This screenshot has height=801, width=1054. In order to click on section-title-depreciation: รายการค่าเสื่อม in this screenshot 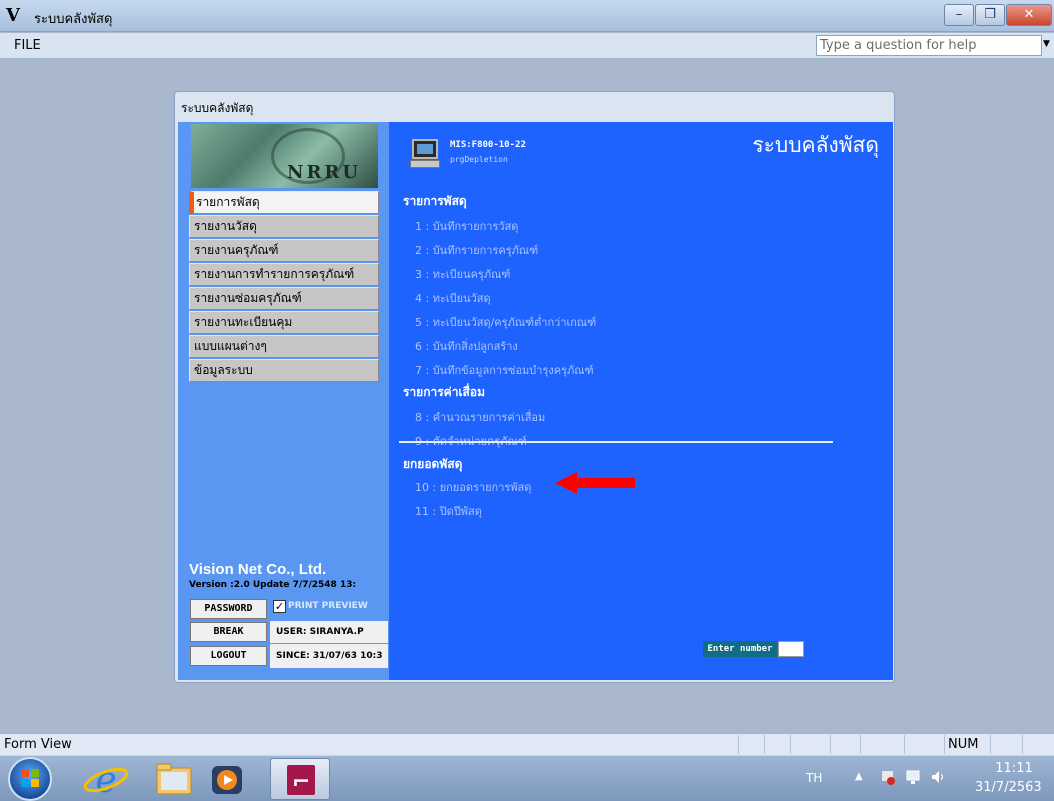, I will do `click(444, 392)`.